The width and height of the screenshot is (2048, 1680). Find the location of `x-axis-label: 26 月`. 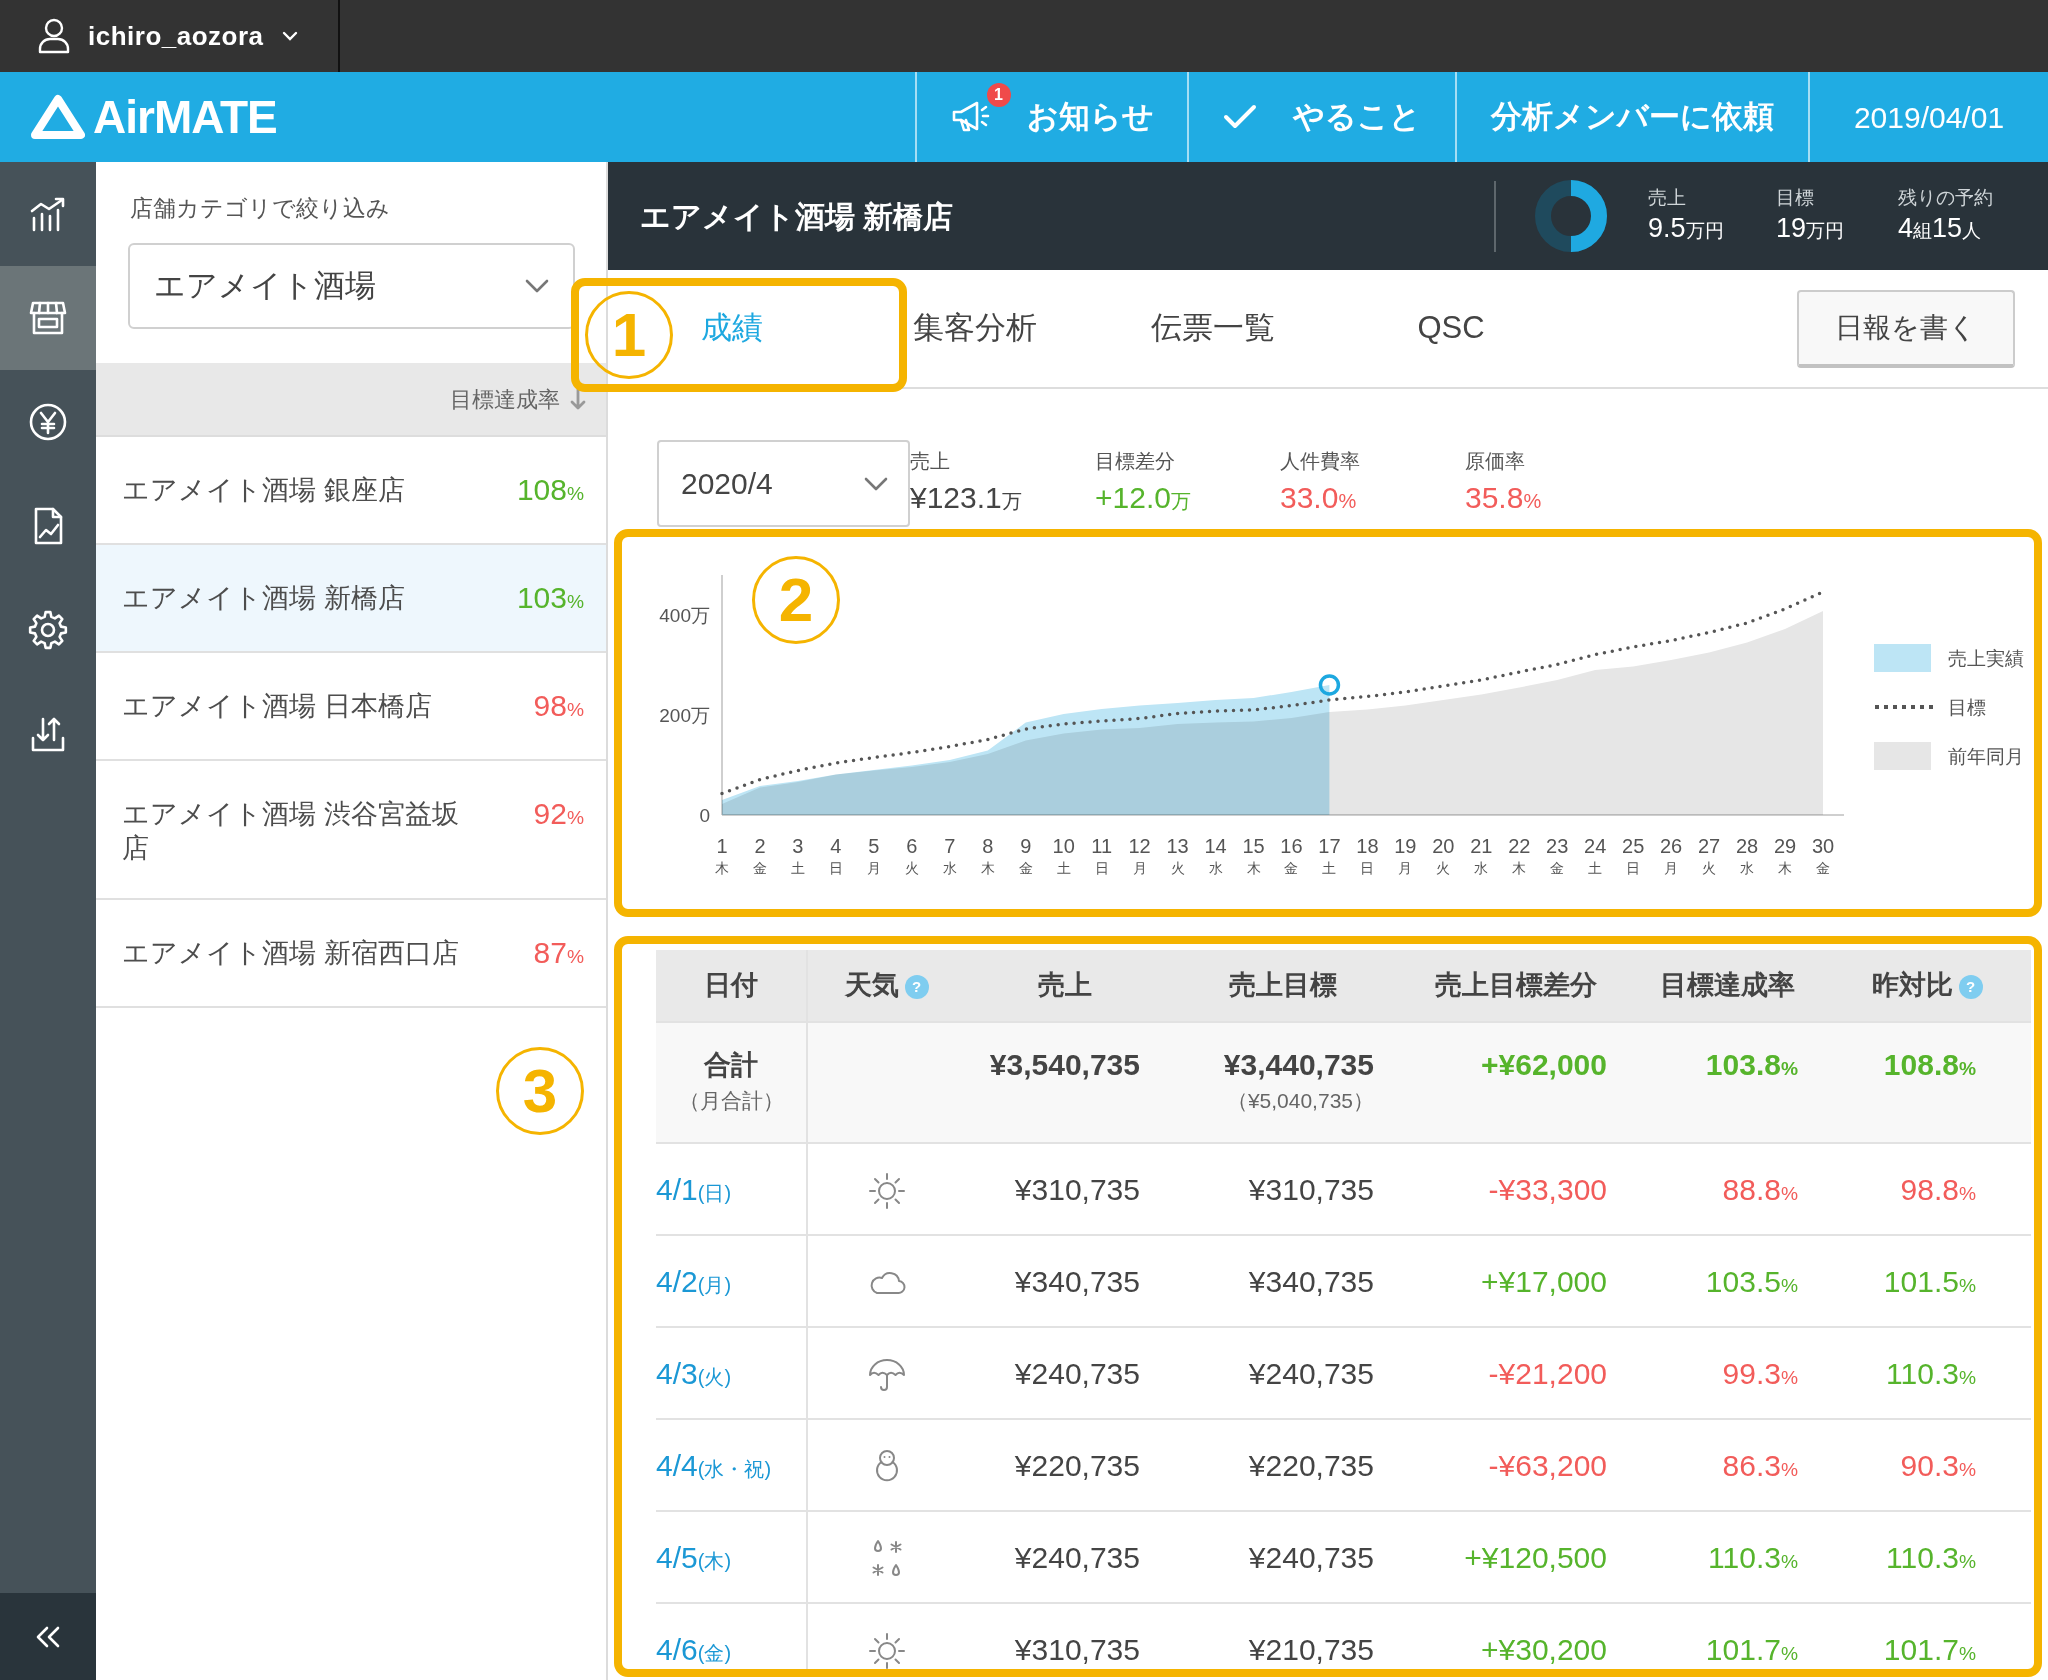

x-axis-label: 26 月 is located at coordinates (1671, 855).